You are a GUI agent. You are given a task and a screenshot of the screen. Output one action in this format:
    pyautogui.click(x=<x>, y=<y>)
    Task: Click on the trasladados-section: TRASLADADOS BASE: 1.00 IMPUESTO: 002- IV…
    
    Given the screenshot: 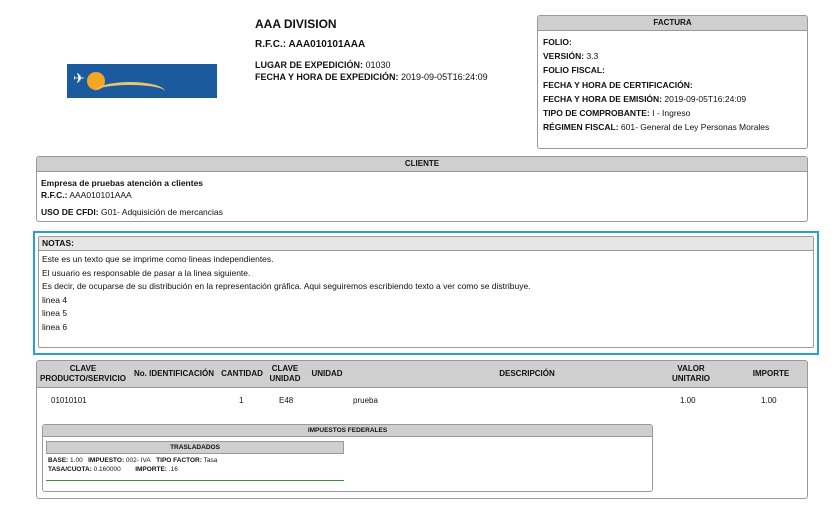 What is the action you would take?
    pyautogui.click(x=195, y=461)
    